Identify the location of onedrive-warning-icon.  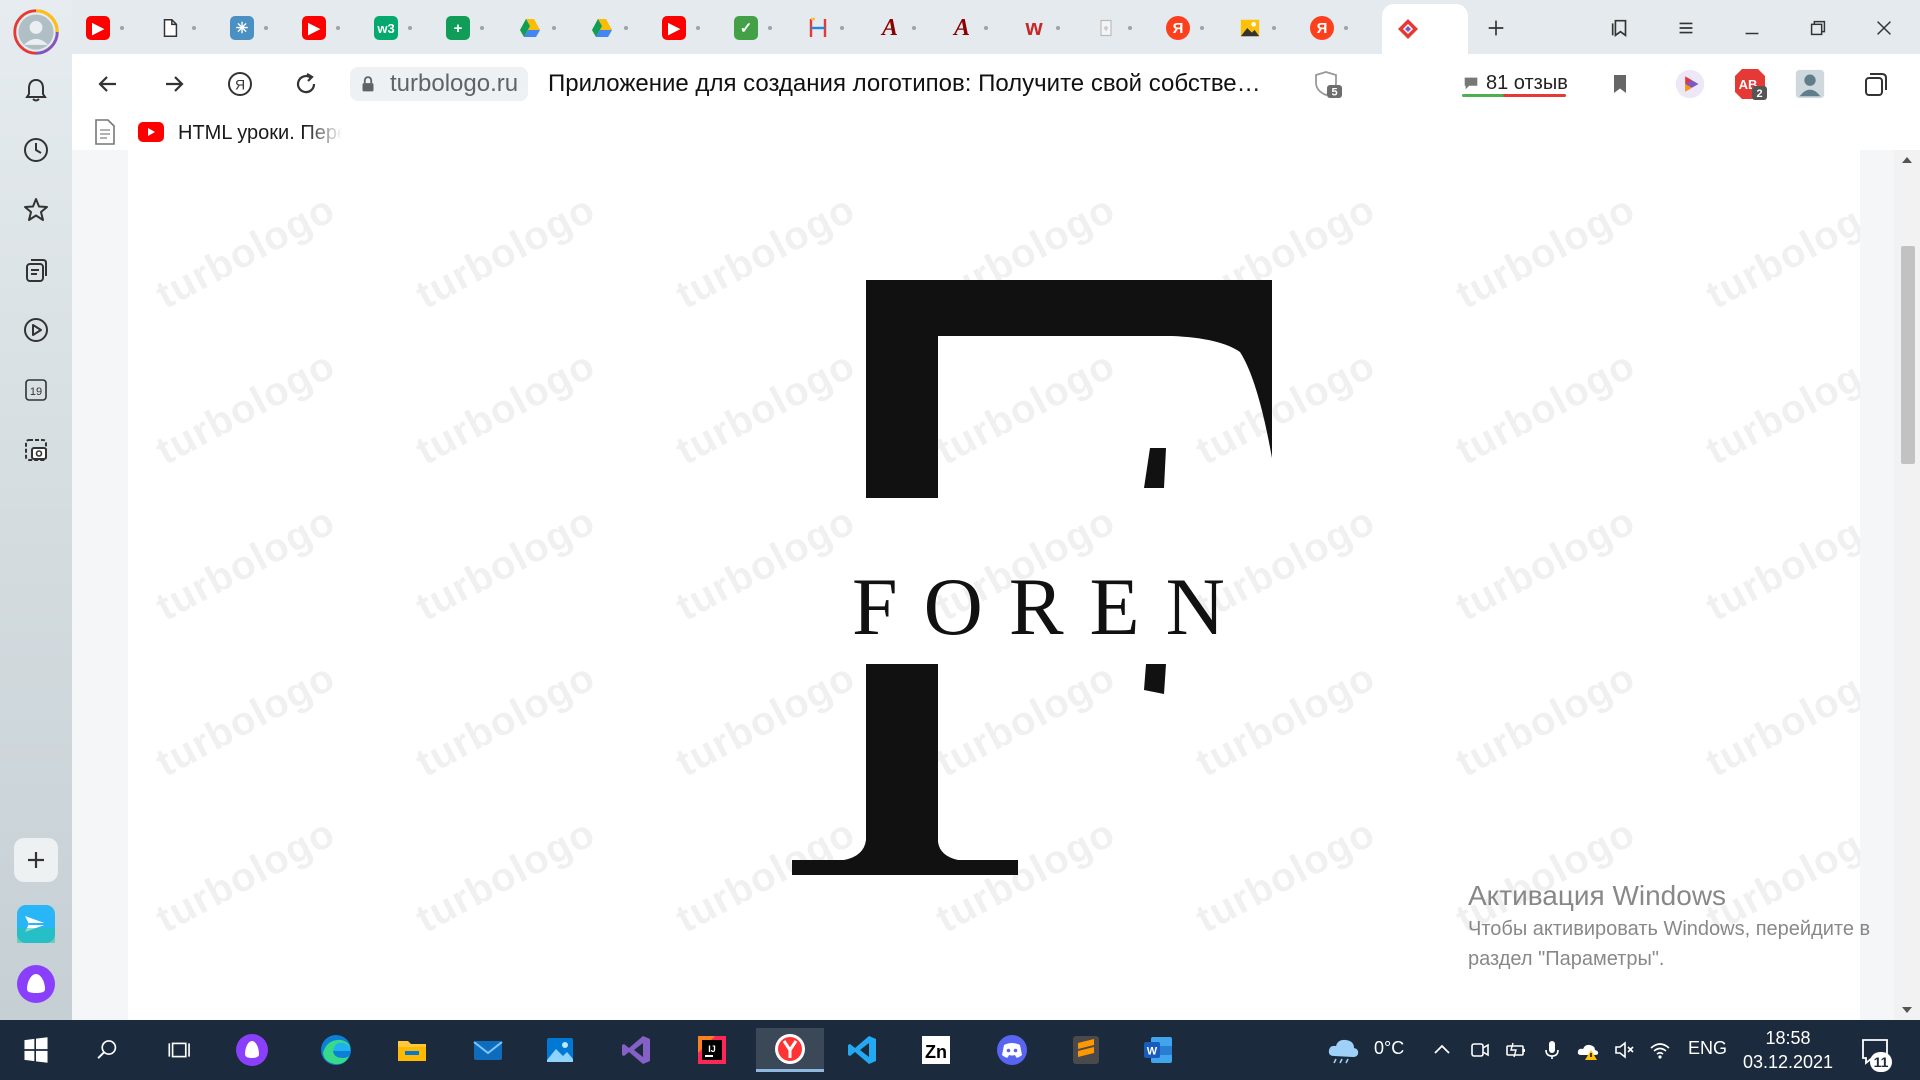
(1588, 1052).